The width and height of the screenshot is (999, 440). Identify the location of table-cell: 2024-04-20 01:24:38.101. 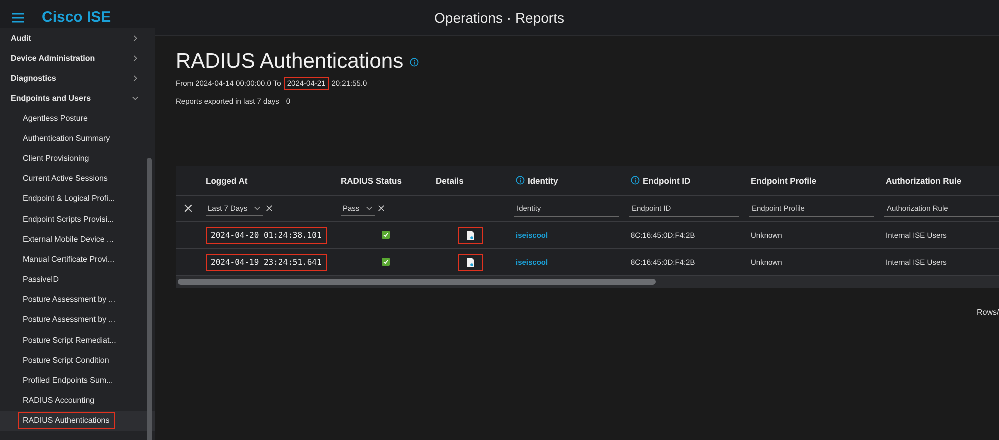
(266, 235).